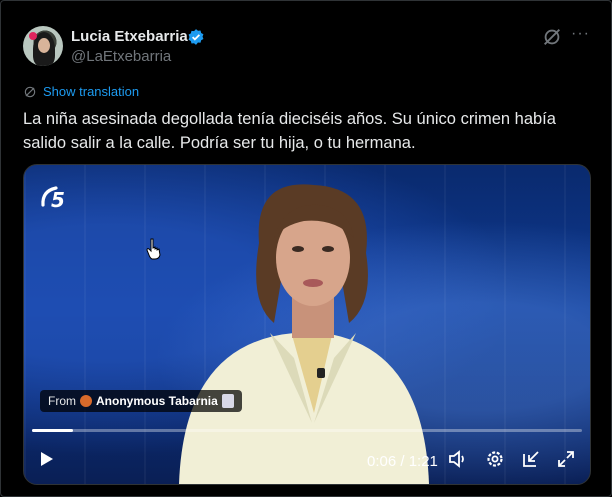 The width and height of the screenshot is (612, 497). Describe the element at coordinates (52, 430) in the screenshot. I see `video-progress-fill` at that location.